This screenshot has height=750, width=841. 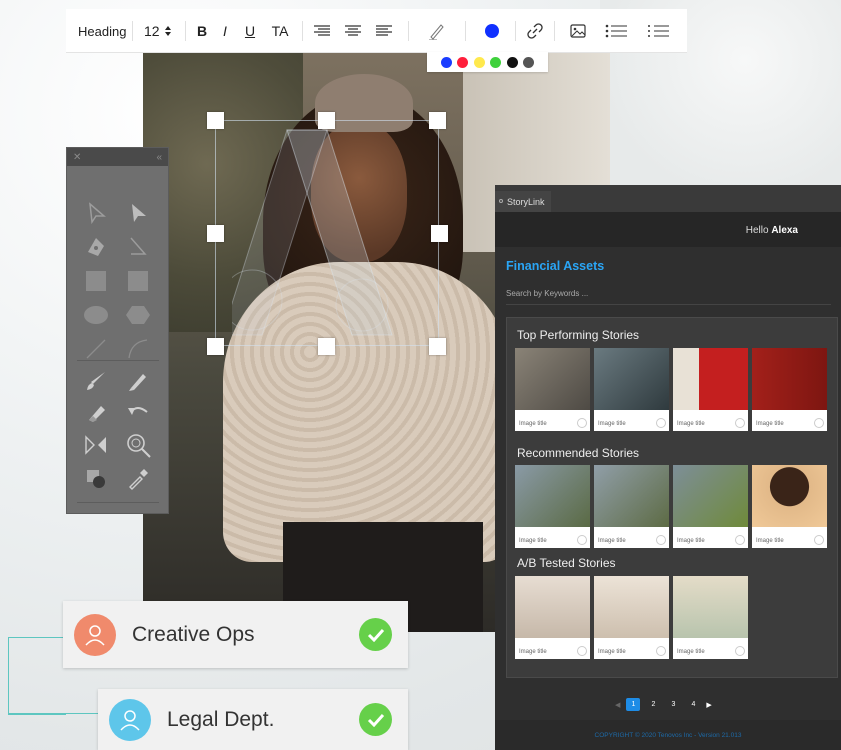 I want to click on align-right-icon, so click(x=322, y=30).